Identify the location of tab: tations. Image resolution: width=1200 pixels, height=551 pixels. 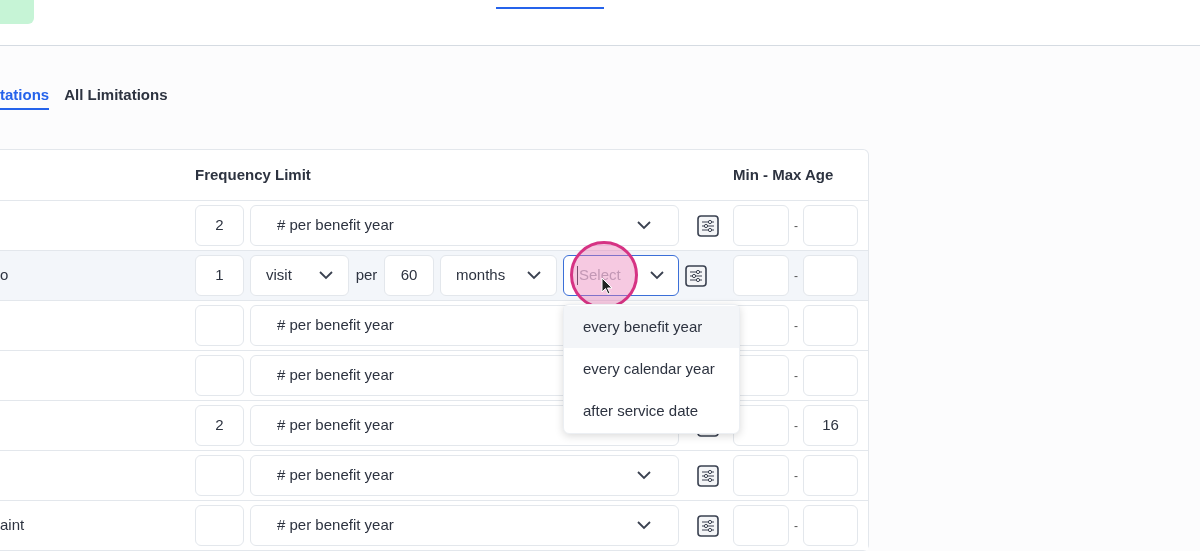
(25, 98).